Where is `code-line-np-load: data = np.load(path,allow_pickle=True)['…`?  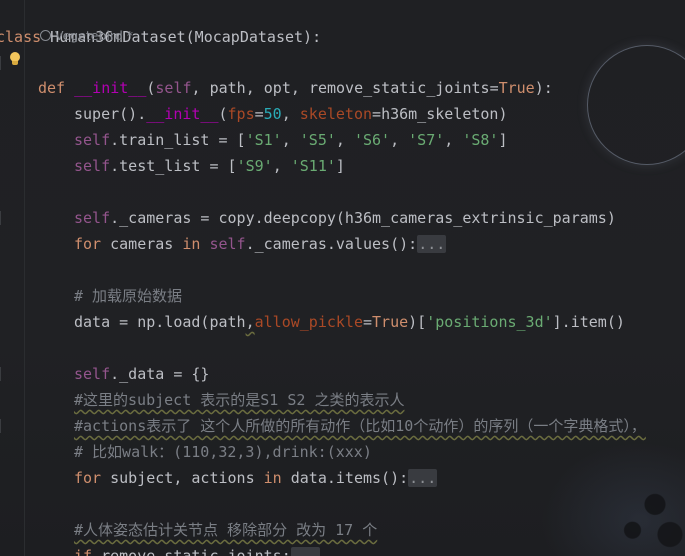 code-line-np-load: data = np.load(path,allow_pickle=True)['… is located at coordinates (312, 307).